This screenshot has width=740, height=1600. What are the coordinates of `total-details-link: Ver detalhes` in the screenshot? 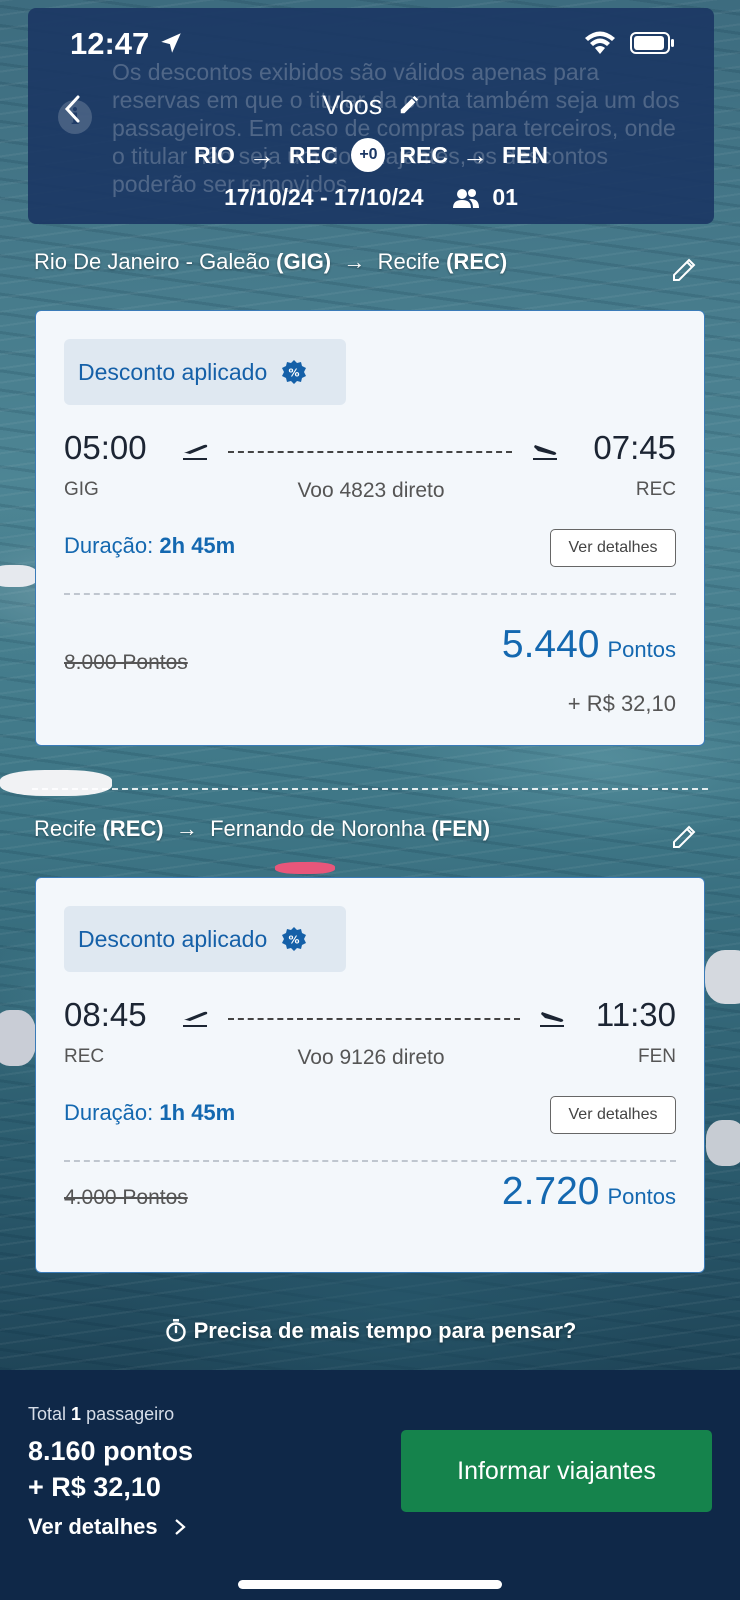 It's located at (107, 1527).